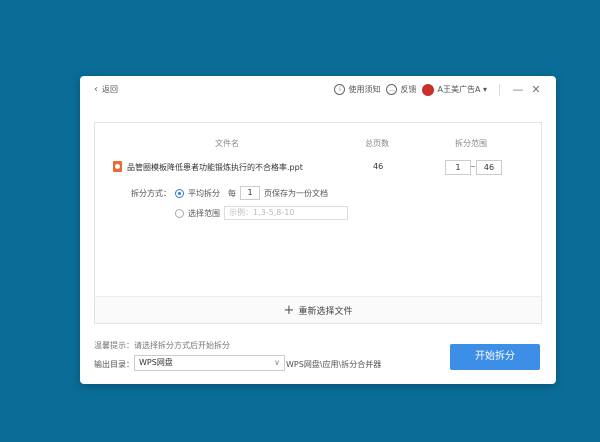 Image resolution: width=600 pixels, height=442 pixels. What do you see at coordinates (318, 90) in the screenshot?
I see `title-bar: ‹ 返回 i 使用须知 … 反馈 A王美广告A ▾ — ✕` at bounding box center [318, 90].